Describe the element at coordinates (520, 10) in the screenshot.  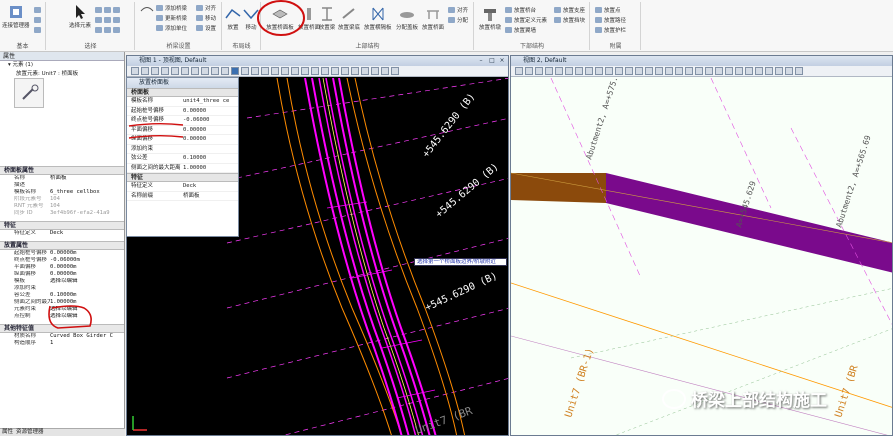
I see `place-abutment-item: 放置桥台` at that location.